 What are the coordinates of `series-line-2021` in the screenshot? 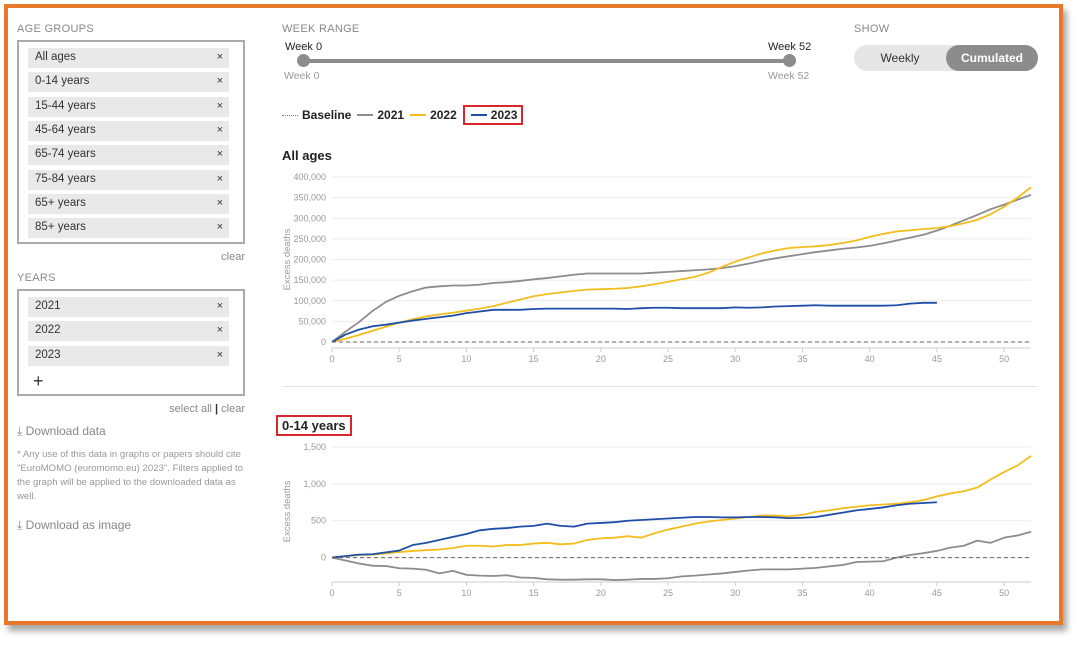 It's located at (681, 555).